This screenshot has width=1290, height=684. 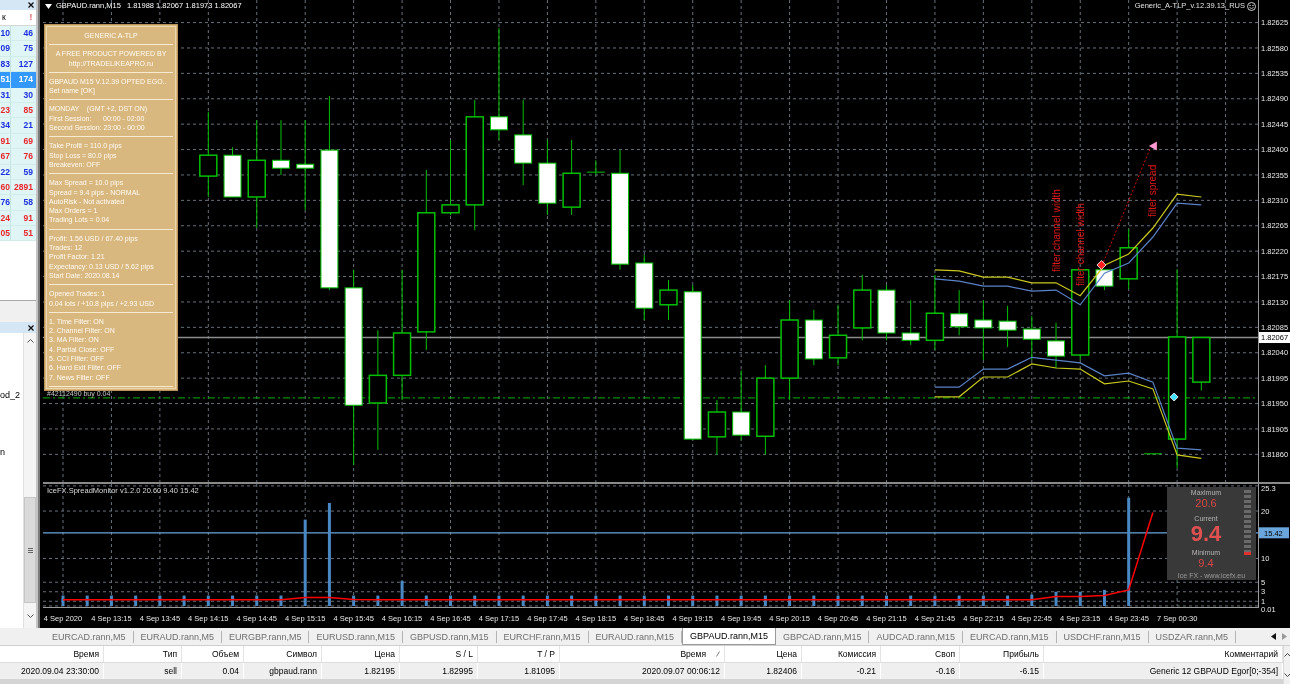 I want to click on tree-item: od_2, so click(x=11, y=395).